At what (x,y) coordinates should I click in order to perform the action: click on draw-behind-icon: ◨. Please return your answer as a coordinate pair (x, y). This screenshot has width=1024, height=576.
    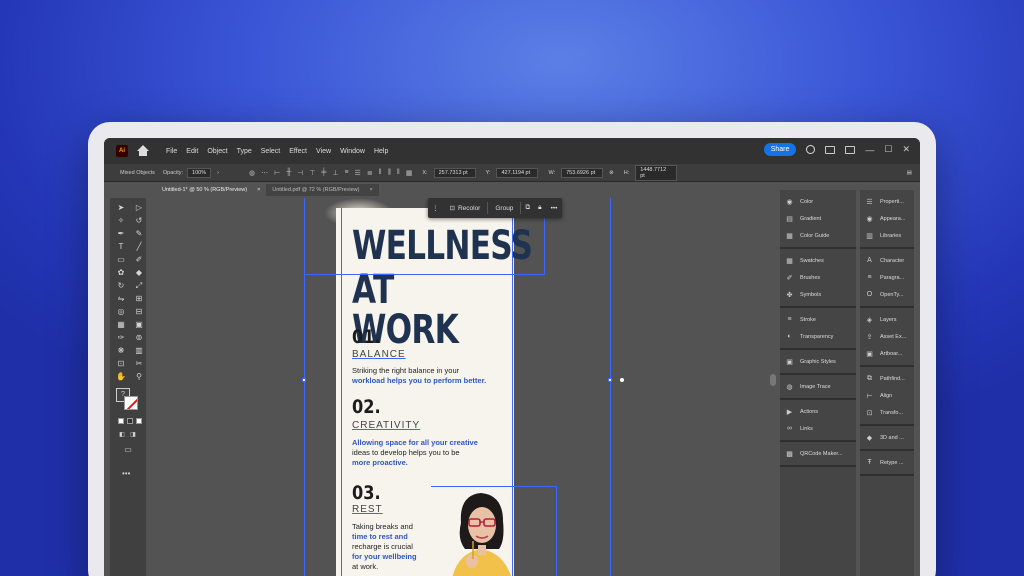
    Looking at the image, I should click on (133, 434).